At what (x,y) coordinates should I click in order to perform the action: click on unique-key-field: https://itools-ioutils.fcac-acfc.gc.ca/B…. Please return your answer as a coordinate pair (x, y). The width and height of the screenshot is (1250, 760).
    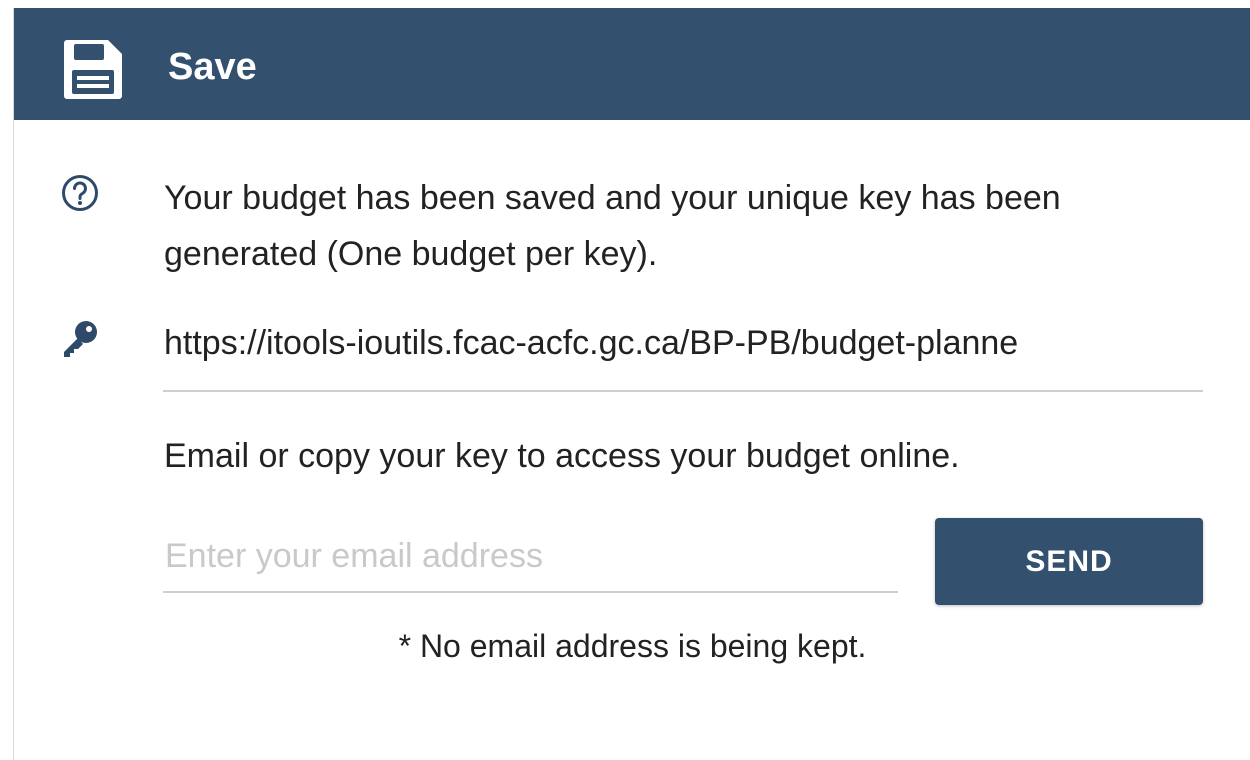
    Looking at the image, I should click on (683, 353).